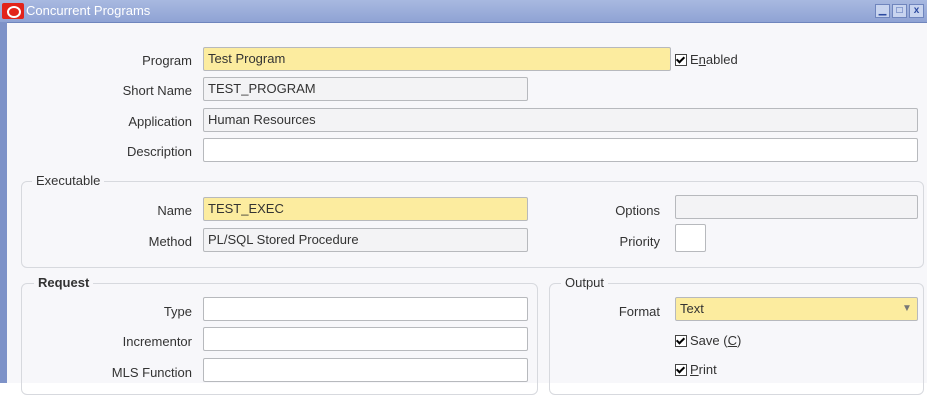 The height and width of the screenshot is (395, 927). I want to click on oracle-logo-icon, so click(13, 11).